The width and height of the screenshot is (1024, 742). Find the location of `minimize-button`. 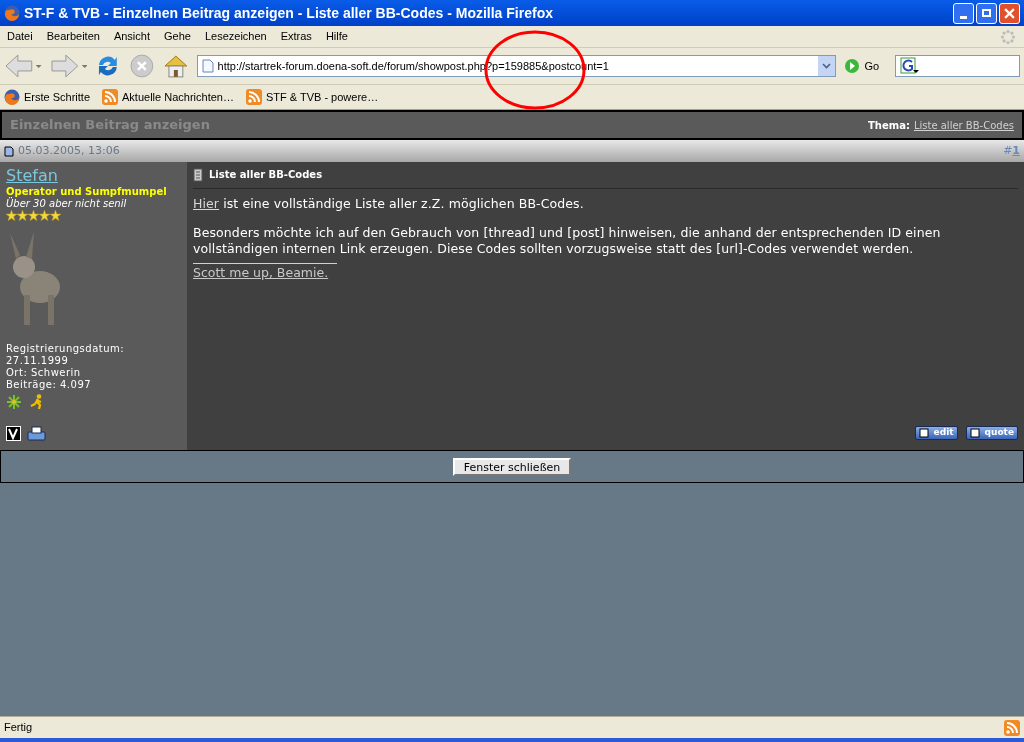

minimize-button is located at coordinates (963, 13).